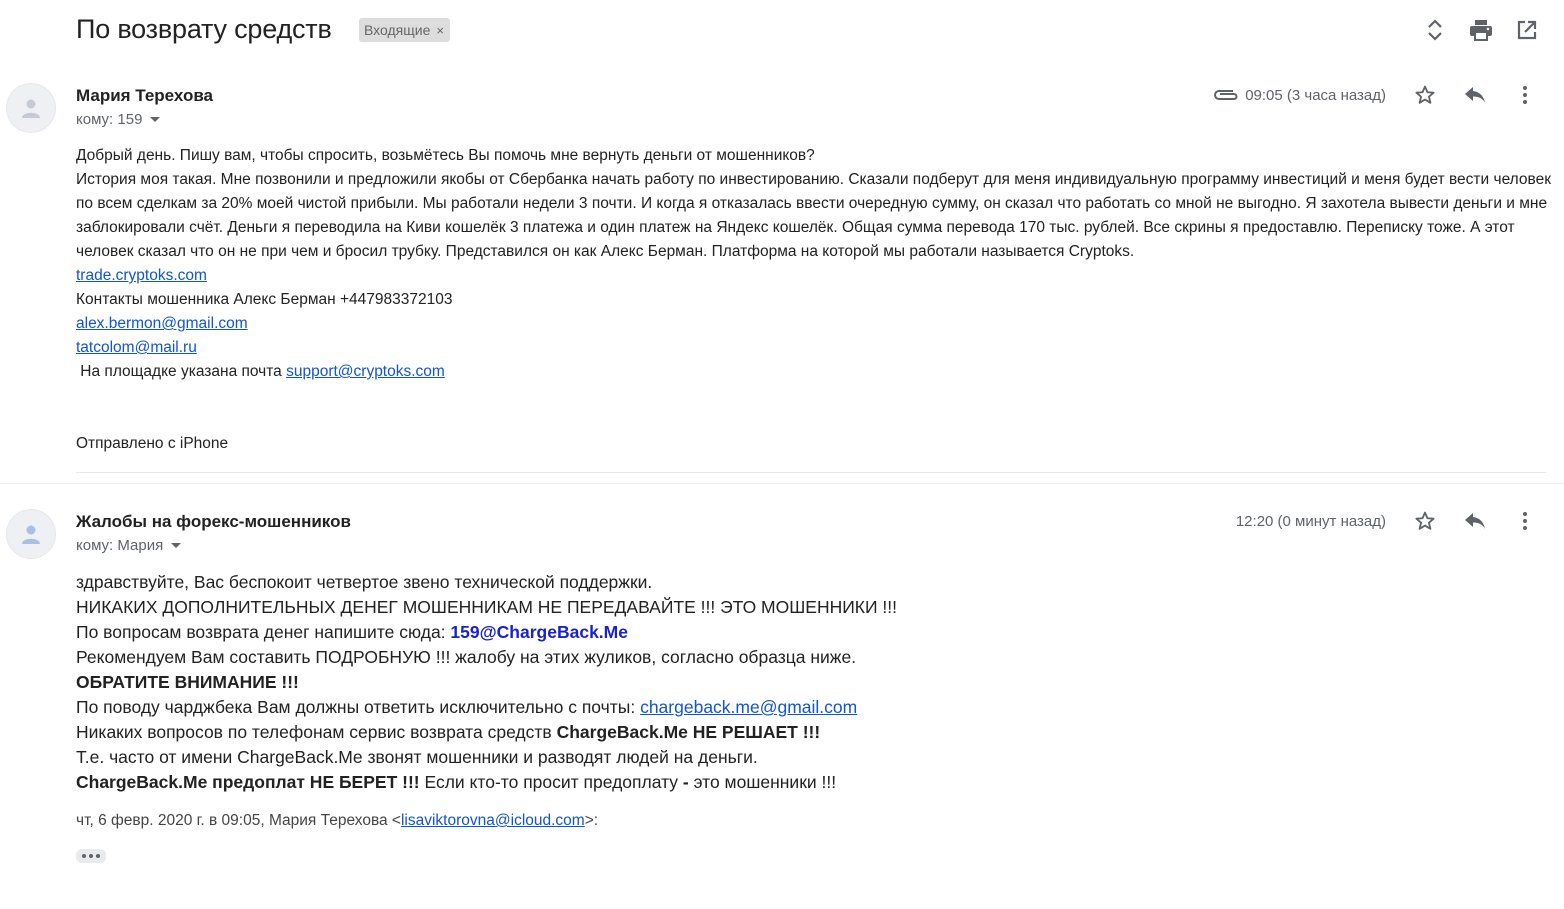 The height and width of the screenshot is (909, 1564). I want to click on sender-name: Мария Терехова, so click(144, 96).